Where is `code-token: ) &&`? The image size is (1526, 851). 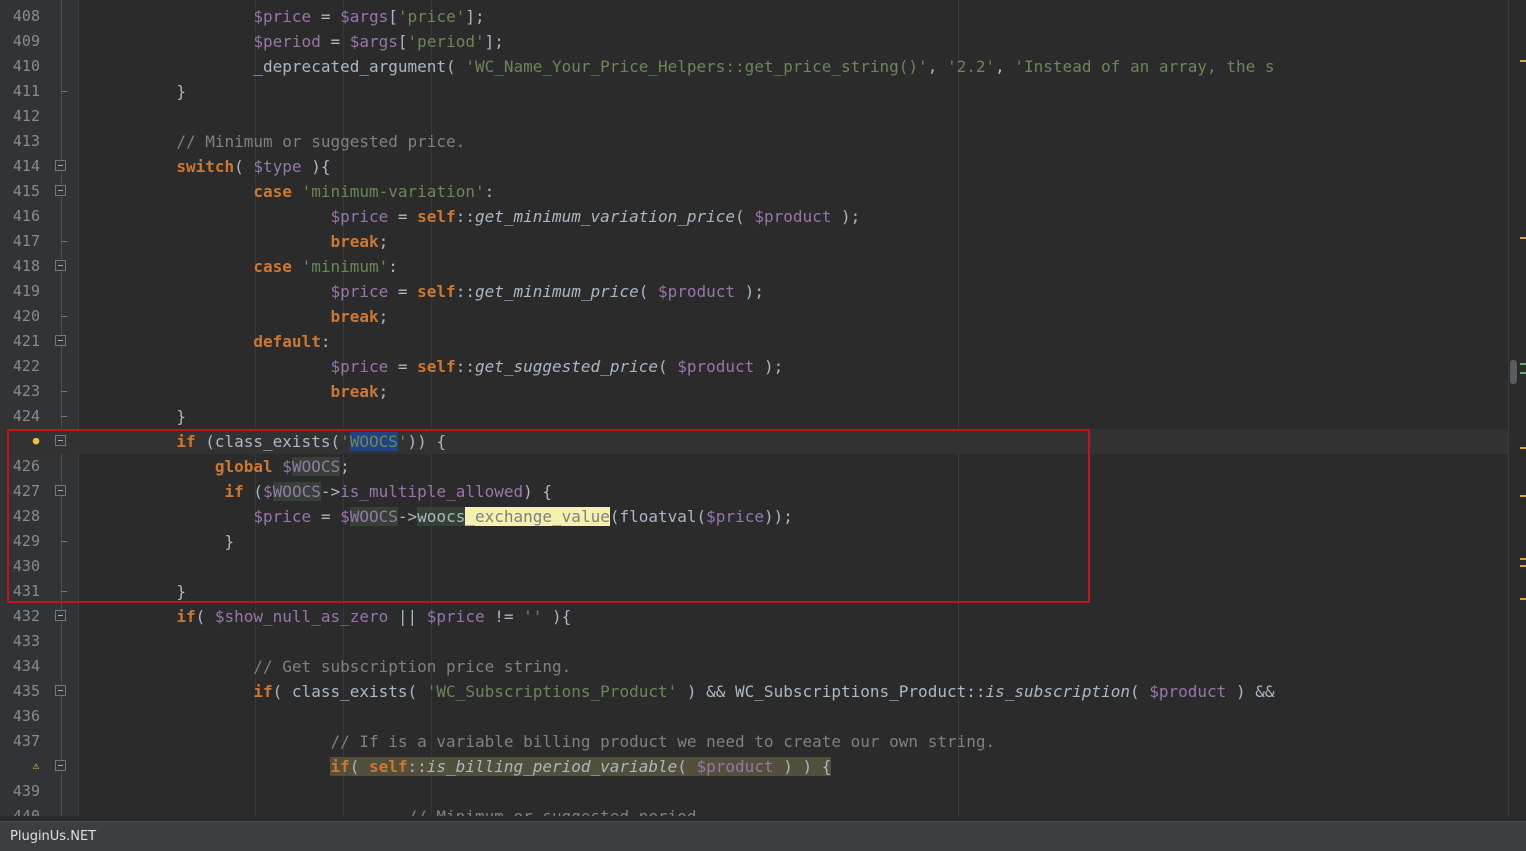 code-token: ) && is located at coordinates (1250, 691).